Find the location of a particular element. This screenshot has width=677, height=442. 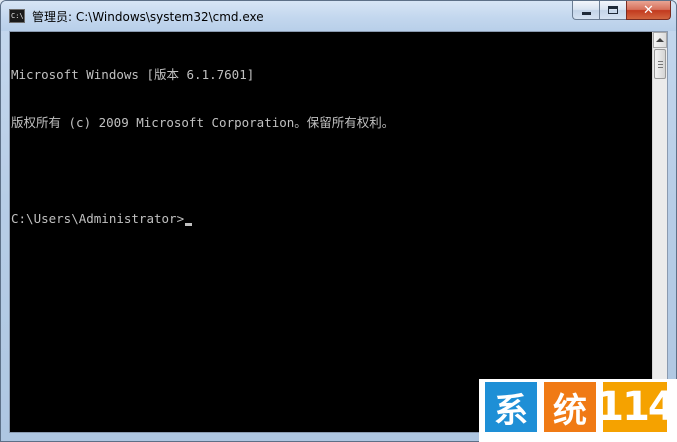

close-icon: ✕ is located at coordinates (648, 10).